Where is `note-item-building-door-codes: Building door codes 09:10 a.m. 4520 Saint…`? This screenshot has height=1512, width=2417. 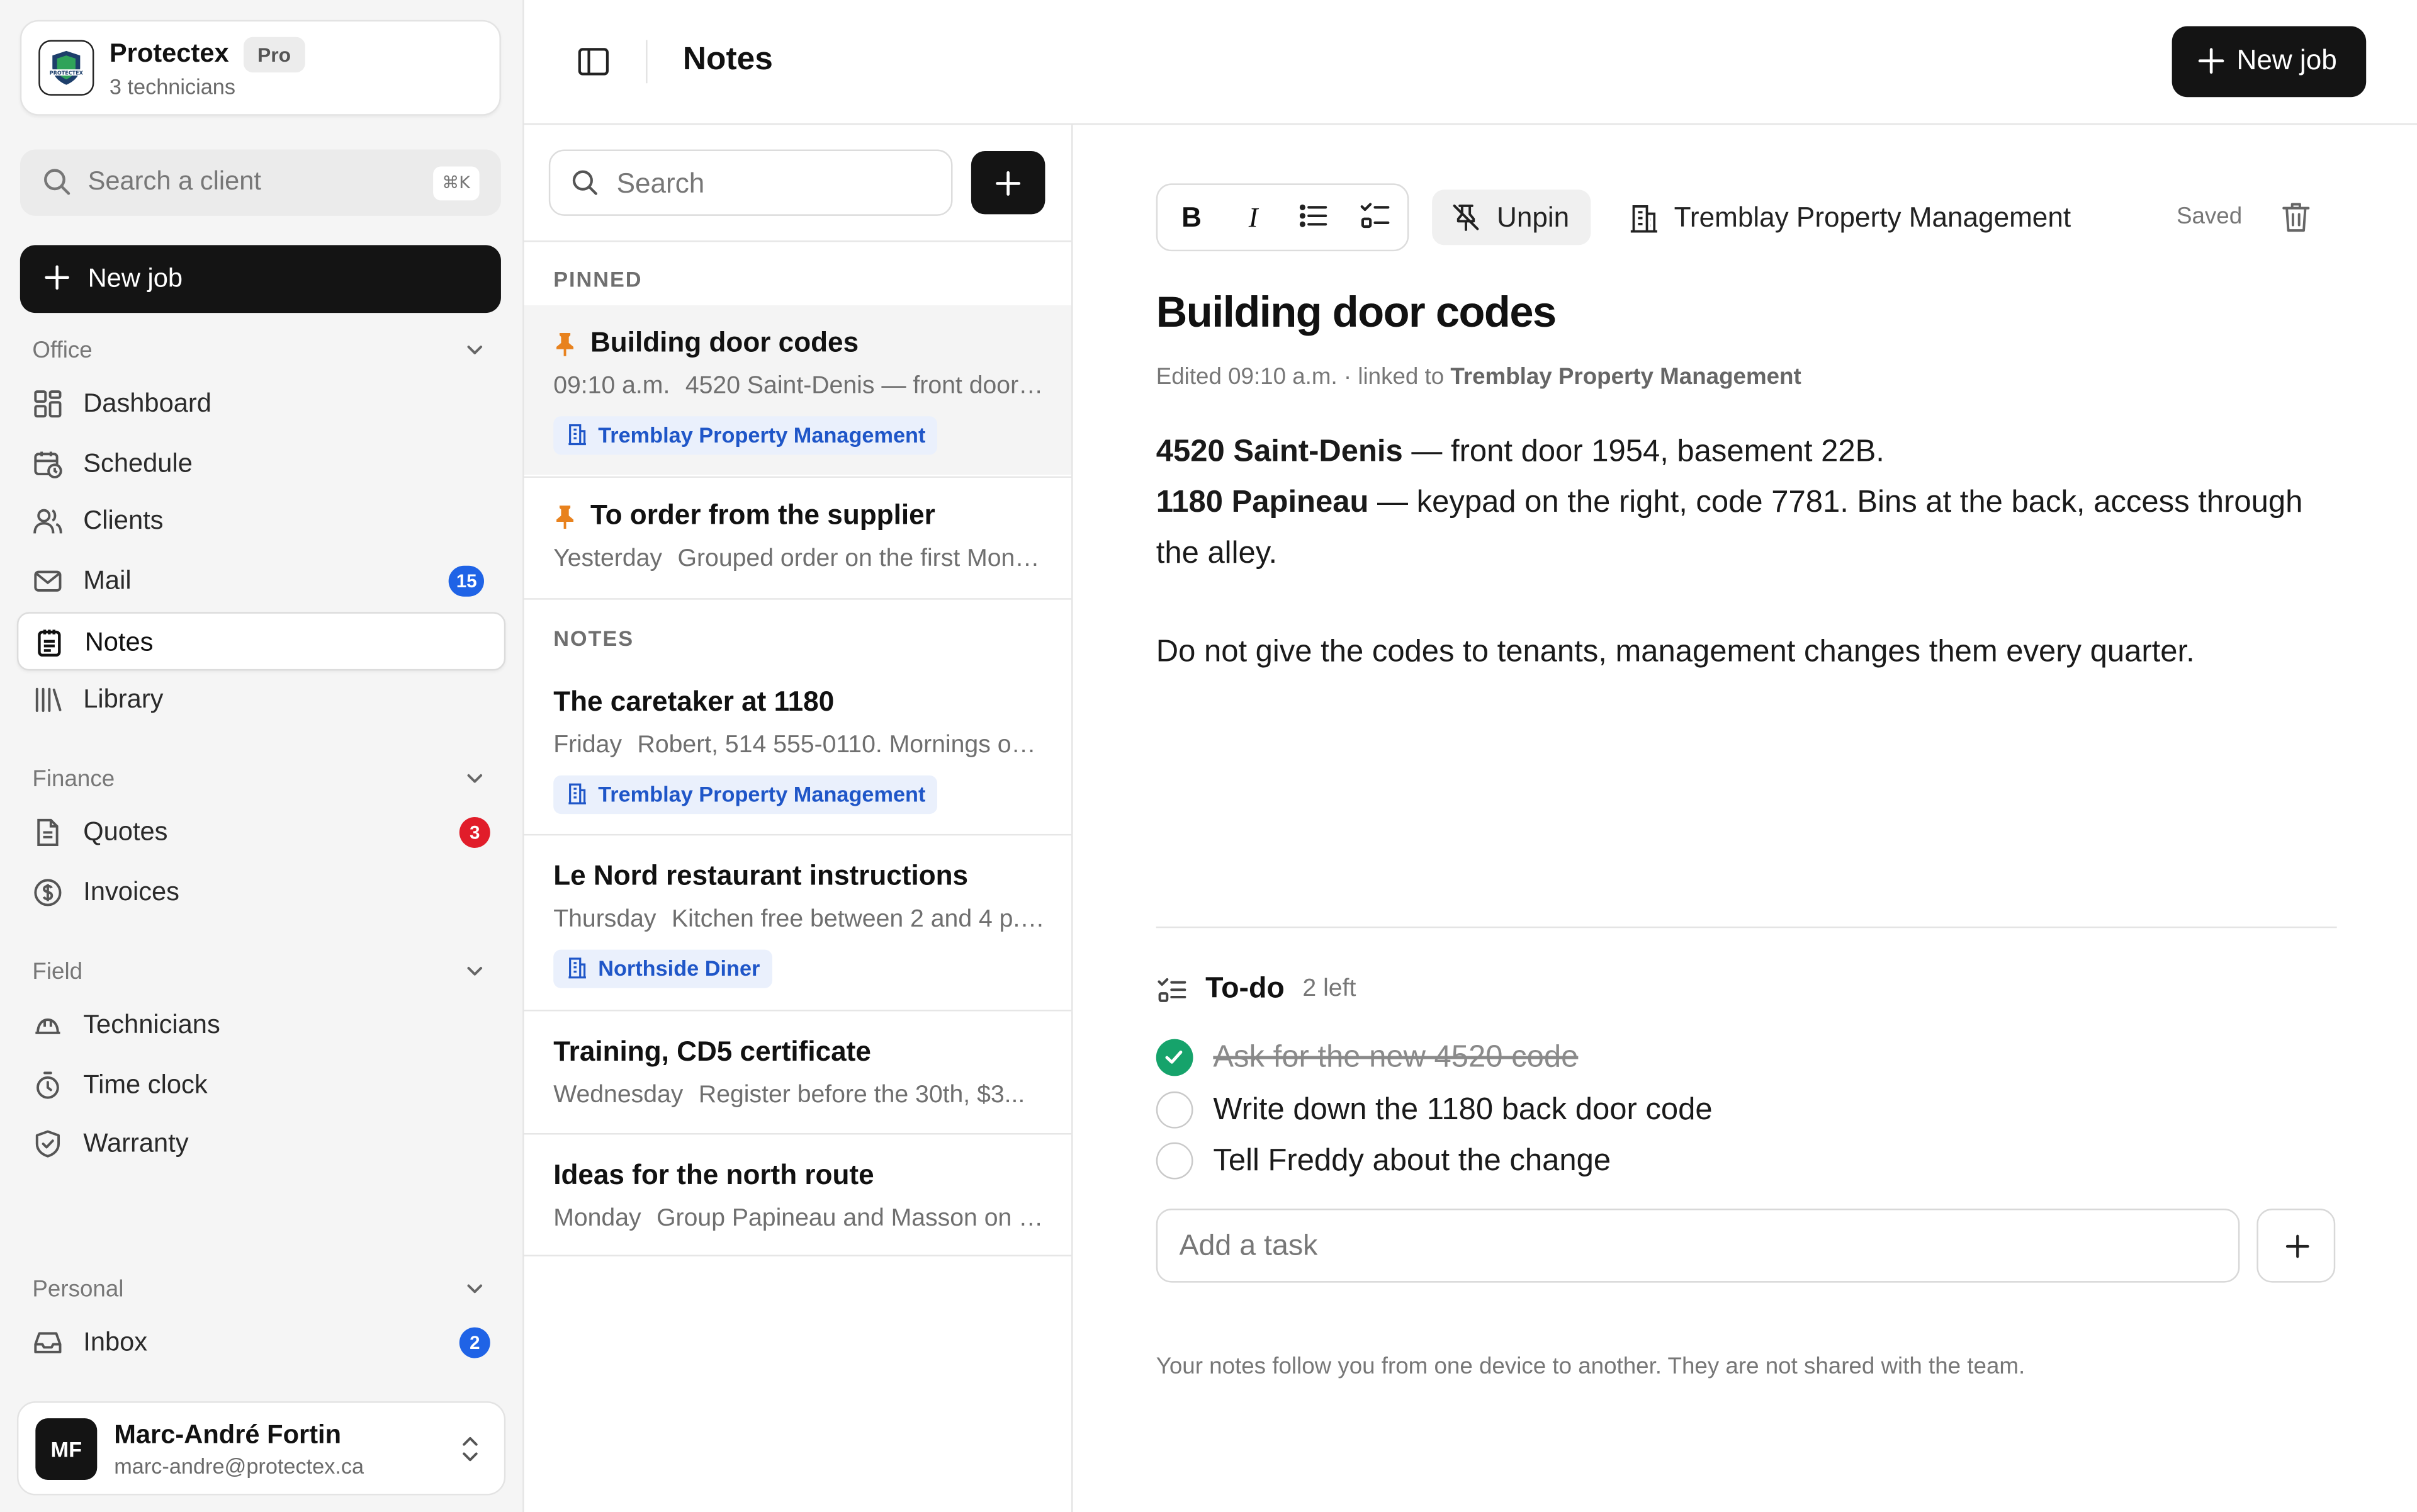 note-item-building-door-codes: Building door codes 09:10 a.m. 4520 Saint… is located at coordinates (798, 390).